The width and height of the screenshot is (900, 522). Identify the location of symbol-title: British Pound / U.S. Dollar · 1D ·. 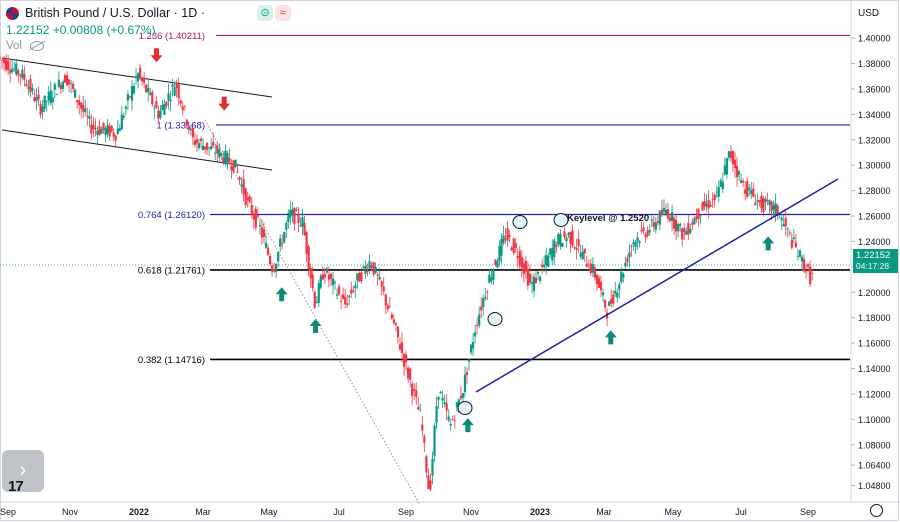
(115, 13).